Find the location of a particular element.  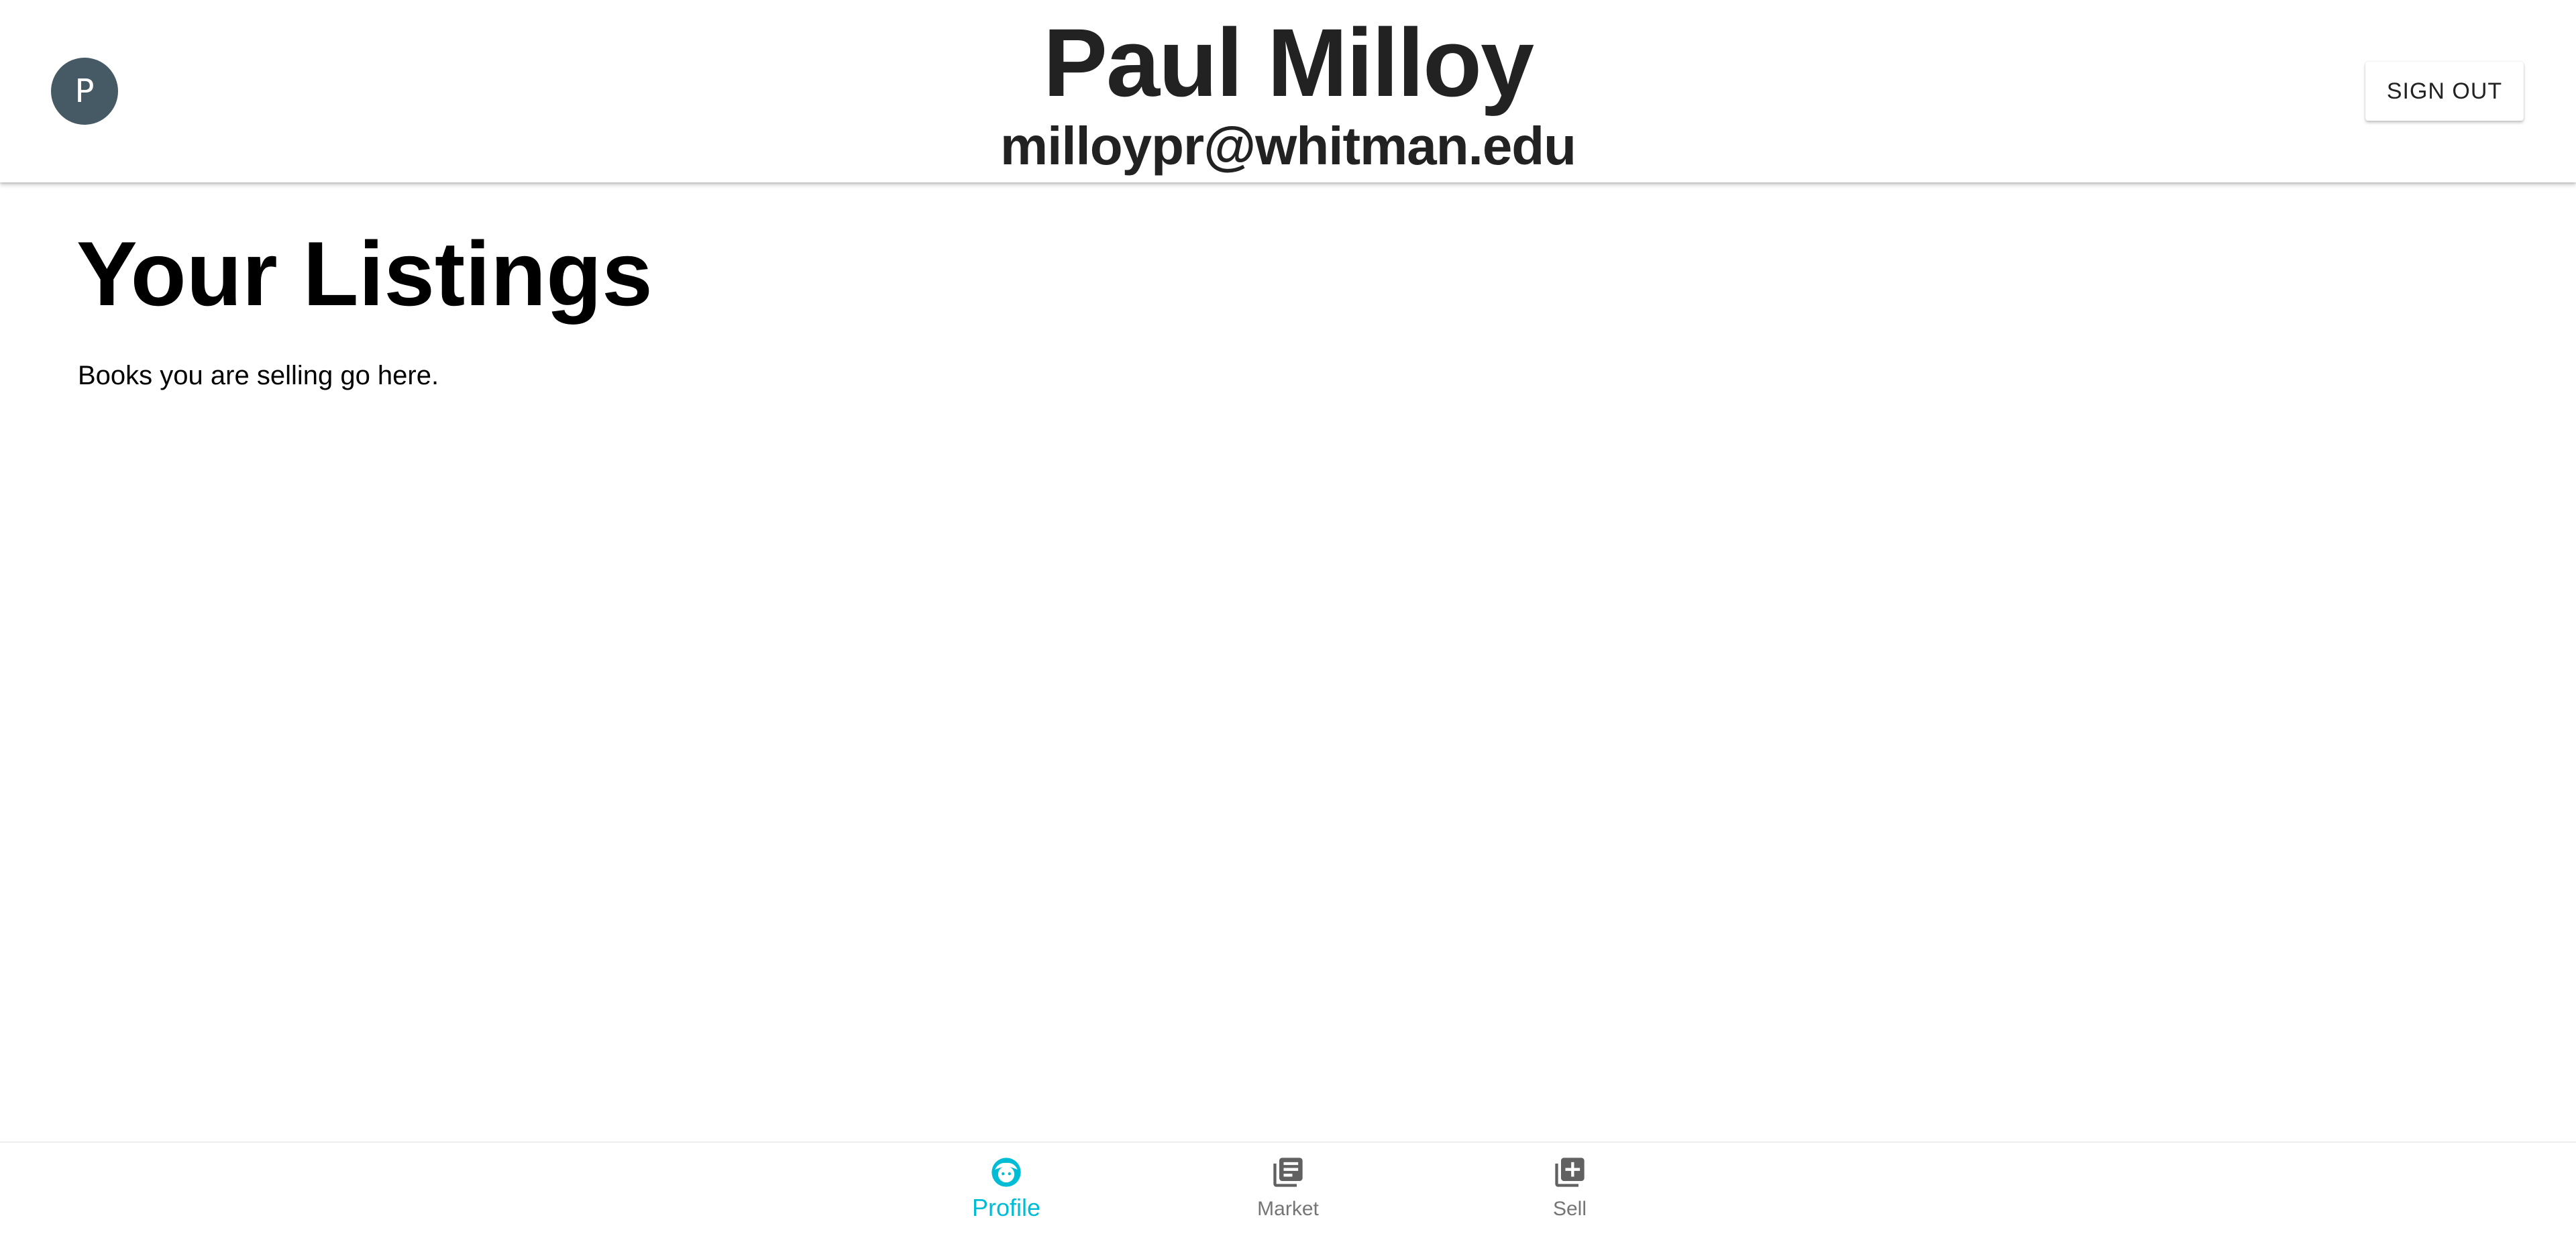

face-icon is located at coordinates (1006, 1172).